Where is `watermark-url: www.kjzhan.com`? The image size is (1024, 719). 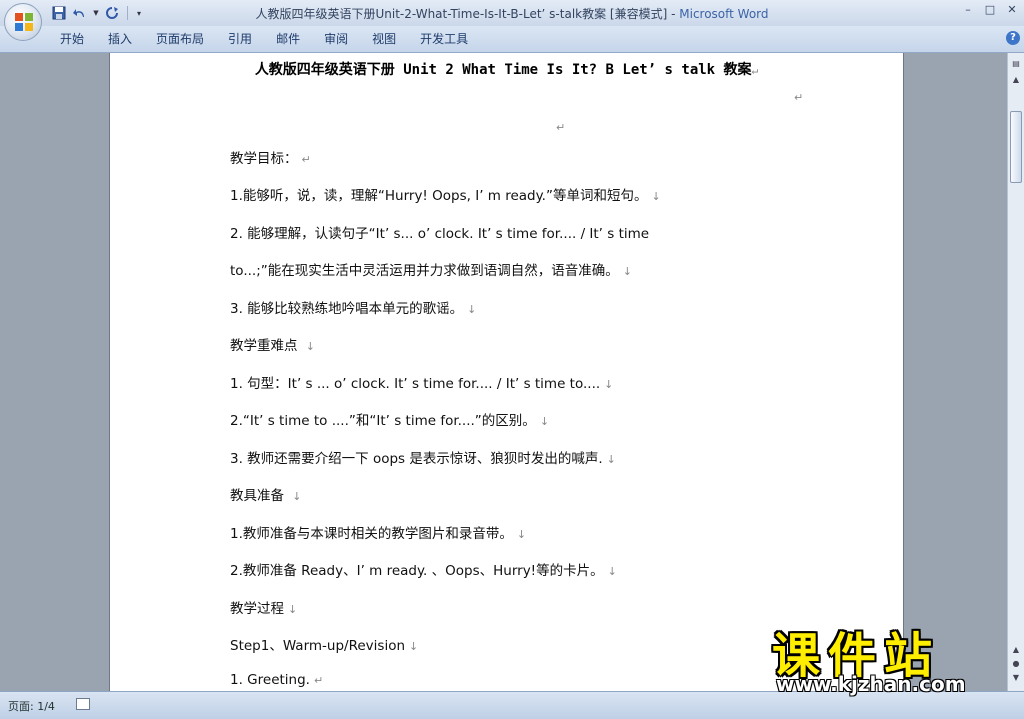
watermark-url: www.kjzhan.com is located at coordinates (871, 684).